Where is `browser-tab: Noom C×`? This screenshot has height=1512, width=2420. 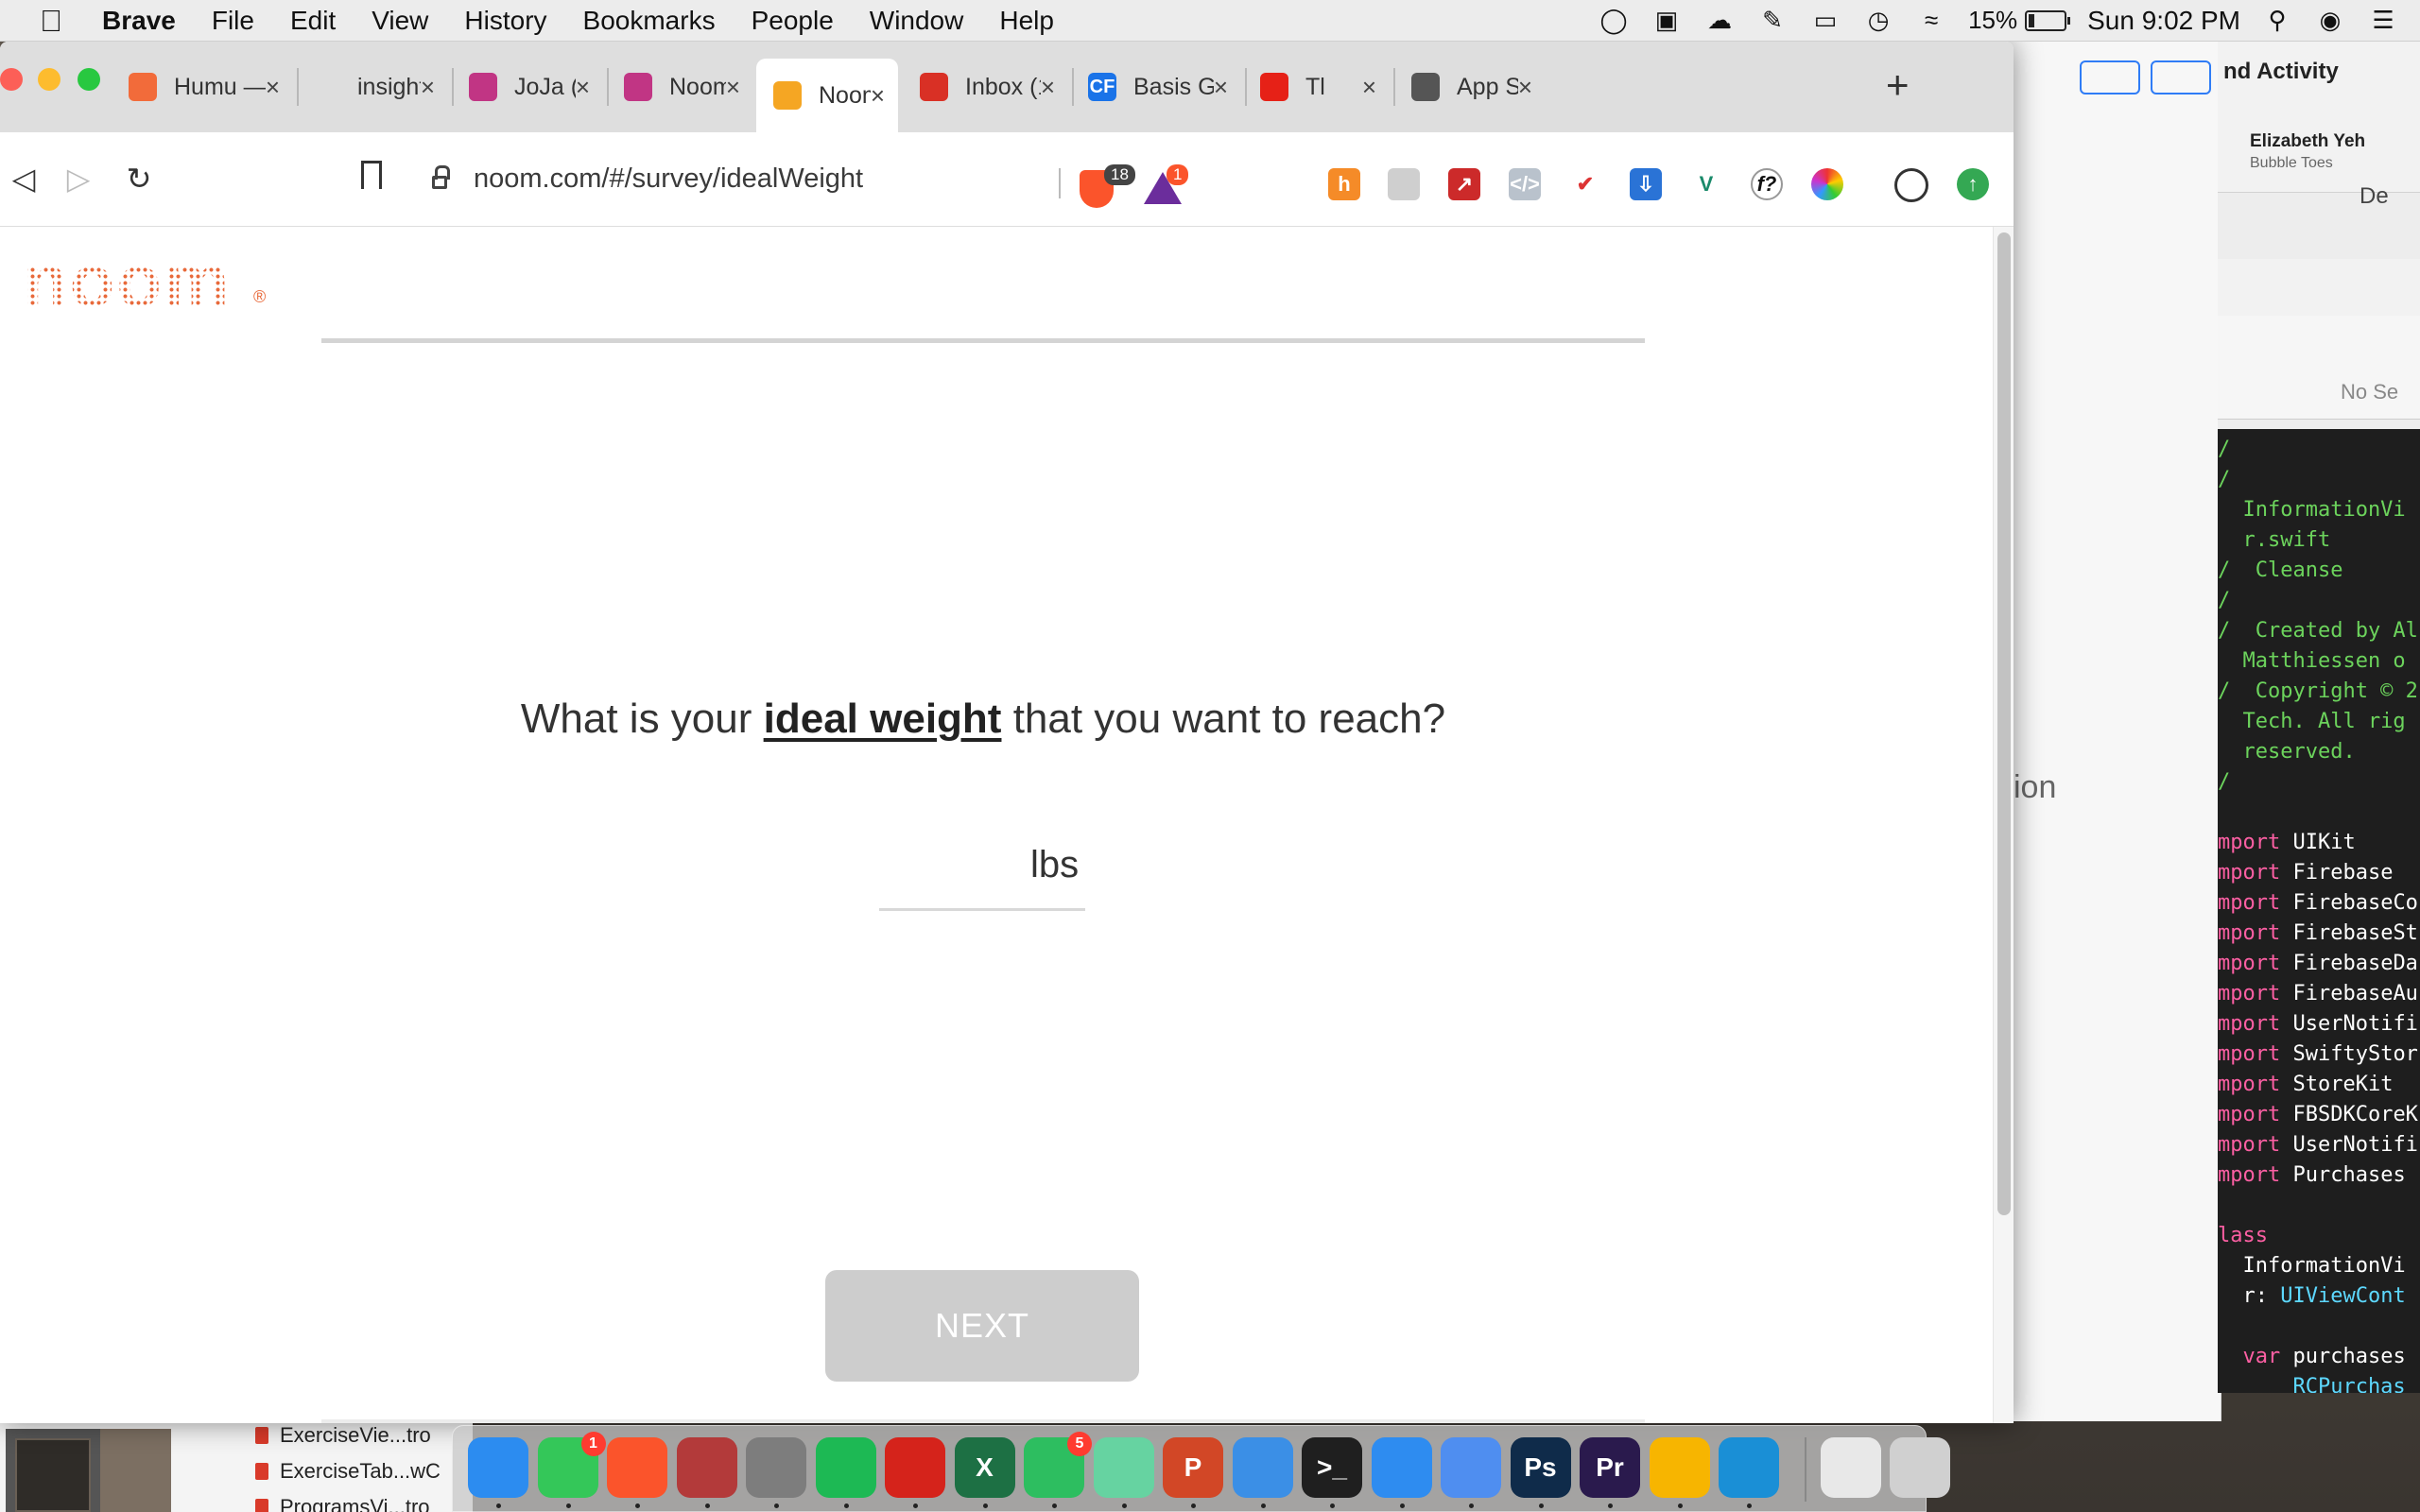 browser-tab: Noom C× is located at coordinates (680, 87).